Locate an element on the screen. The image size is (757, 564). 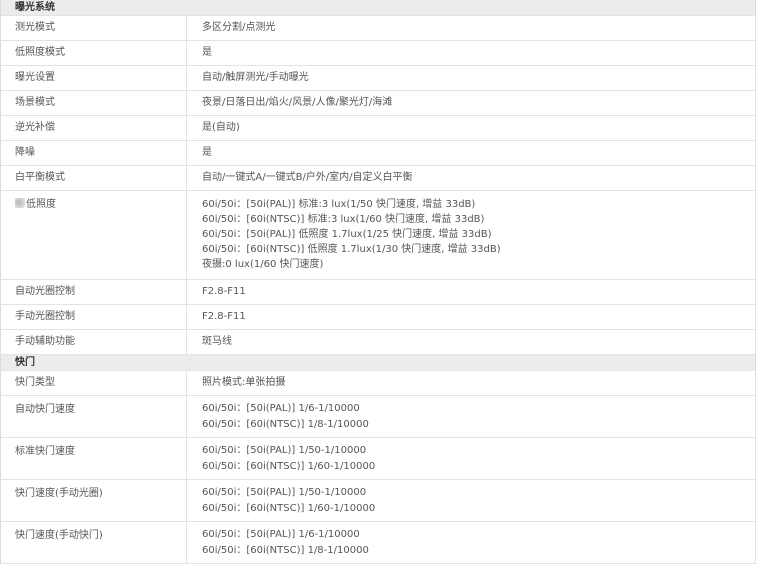
spec-label: 曝光设置 is located at coordinates (93, 78).